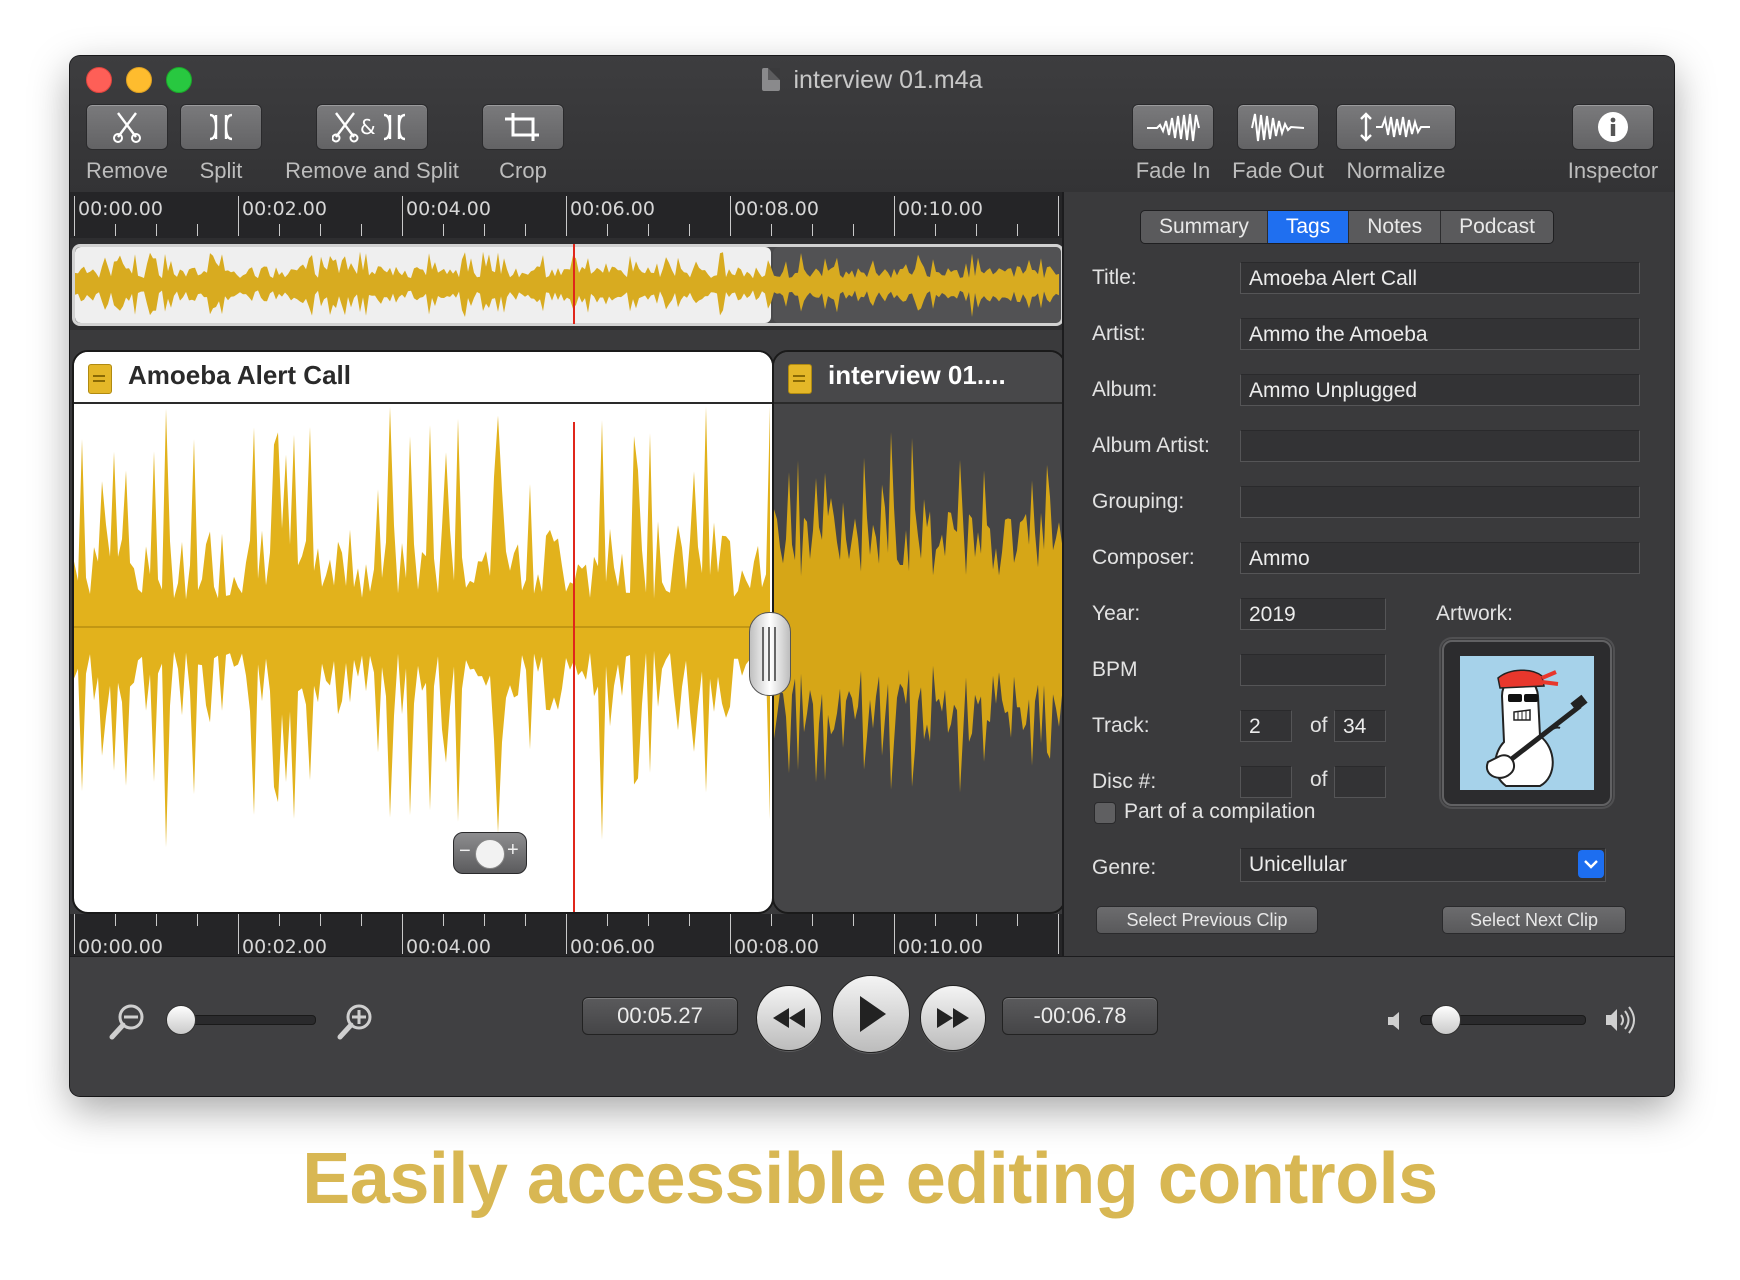  I want to click on year-field: 2019, so click(1313, 614).